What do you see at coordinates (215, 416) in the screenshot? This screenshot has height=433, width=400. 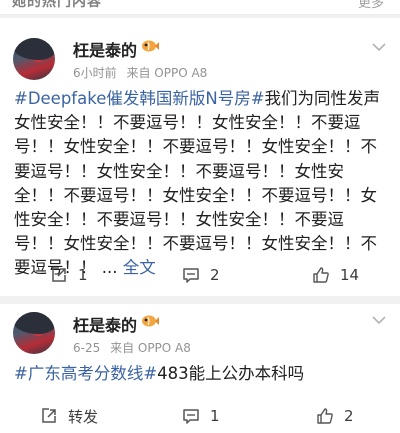 I see `comment-count: 1` at bounding box center [215, 416].